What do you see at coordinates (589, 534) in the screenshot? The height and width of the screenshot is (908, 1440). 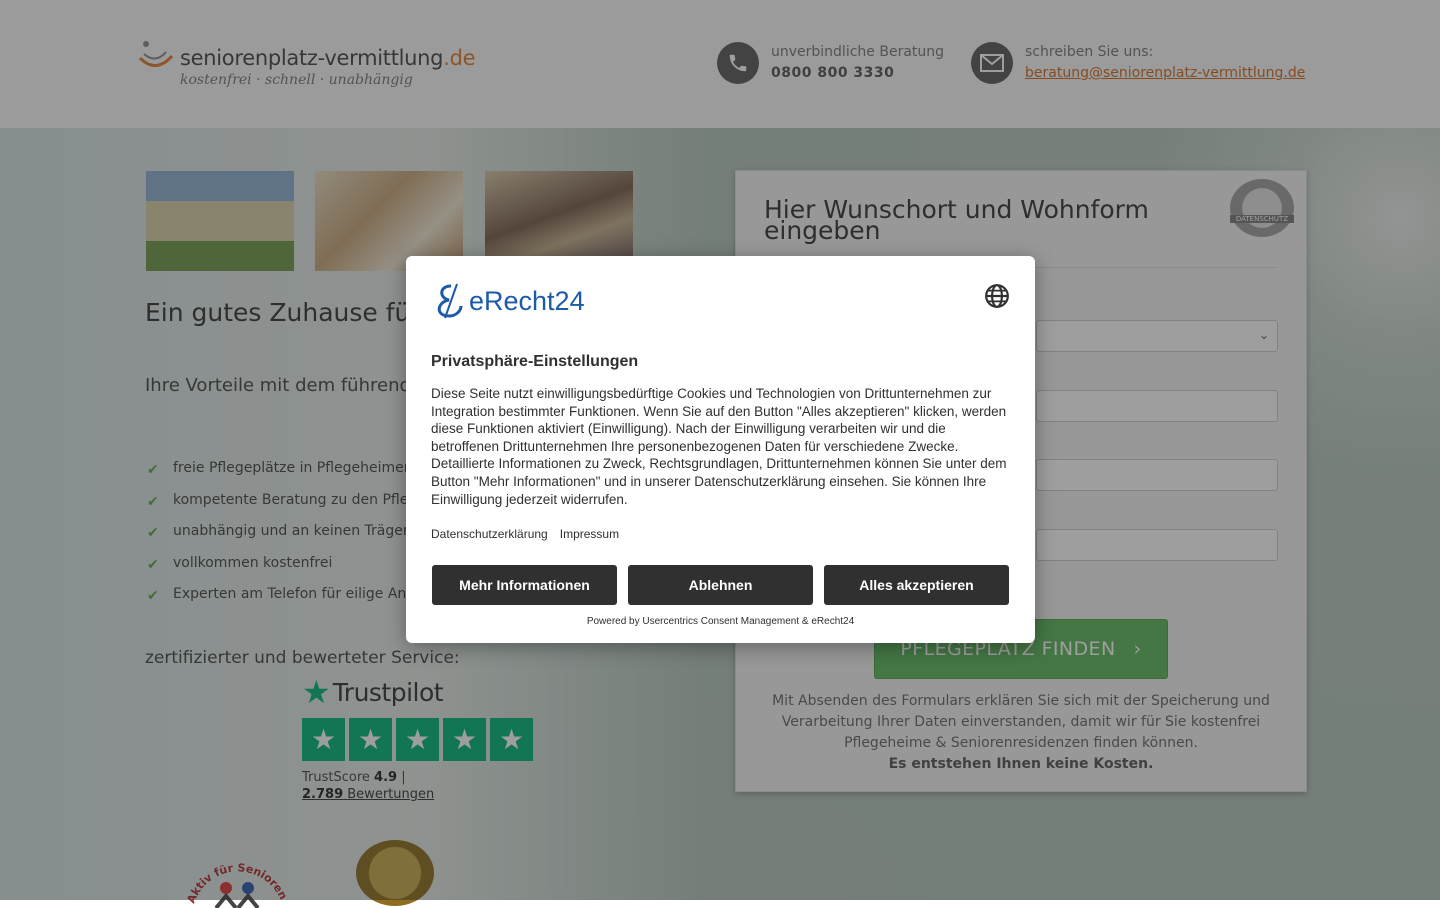 I see `imprint-link: Impressum` at bounding box center [589, 534].